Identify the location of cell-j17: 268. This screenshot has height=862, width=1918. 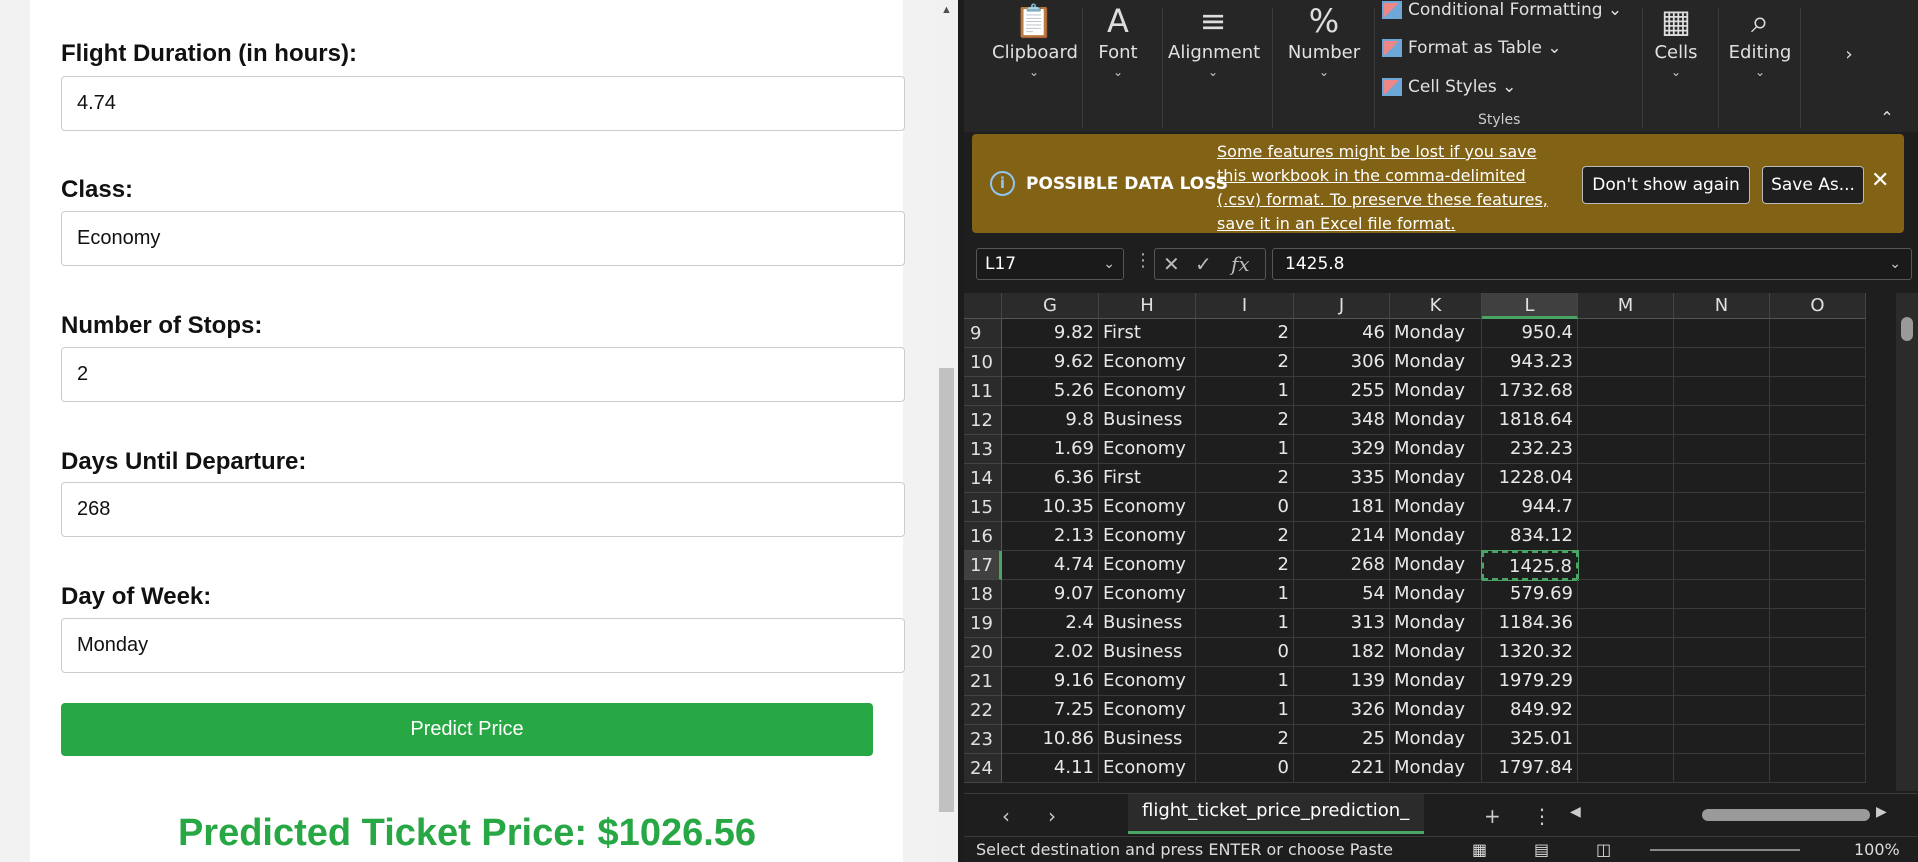
(1342, 565).